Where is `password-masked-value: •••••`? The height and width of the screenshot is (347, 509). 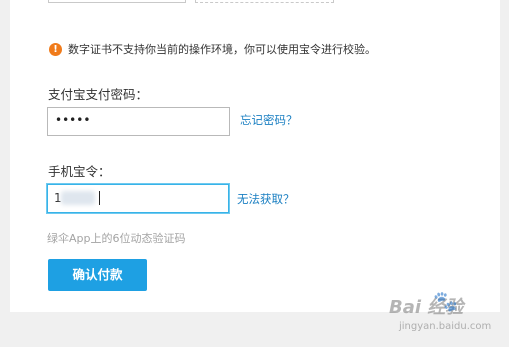 password-masked-value: ••••• is located at coordinates (73, 120).